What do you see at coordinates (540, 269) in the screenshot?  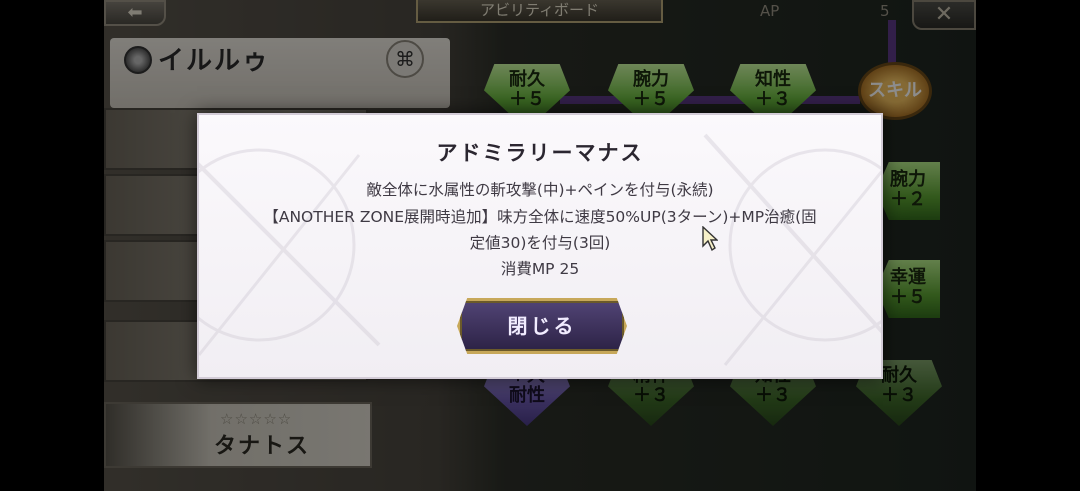 I see `mp-cost: 消費MP 25` at bounding box center [540, 269].